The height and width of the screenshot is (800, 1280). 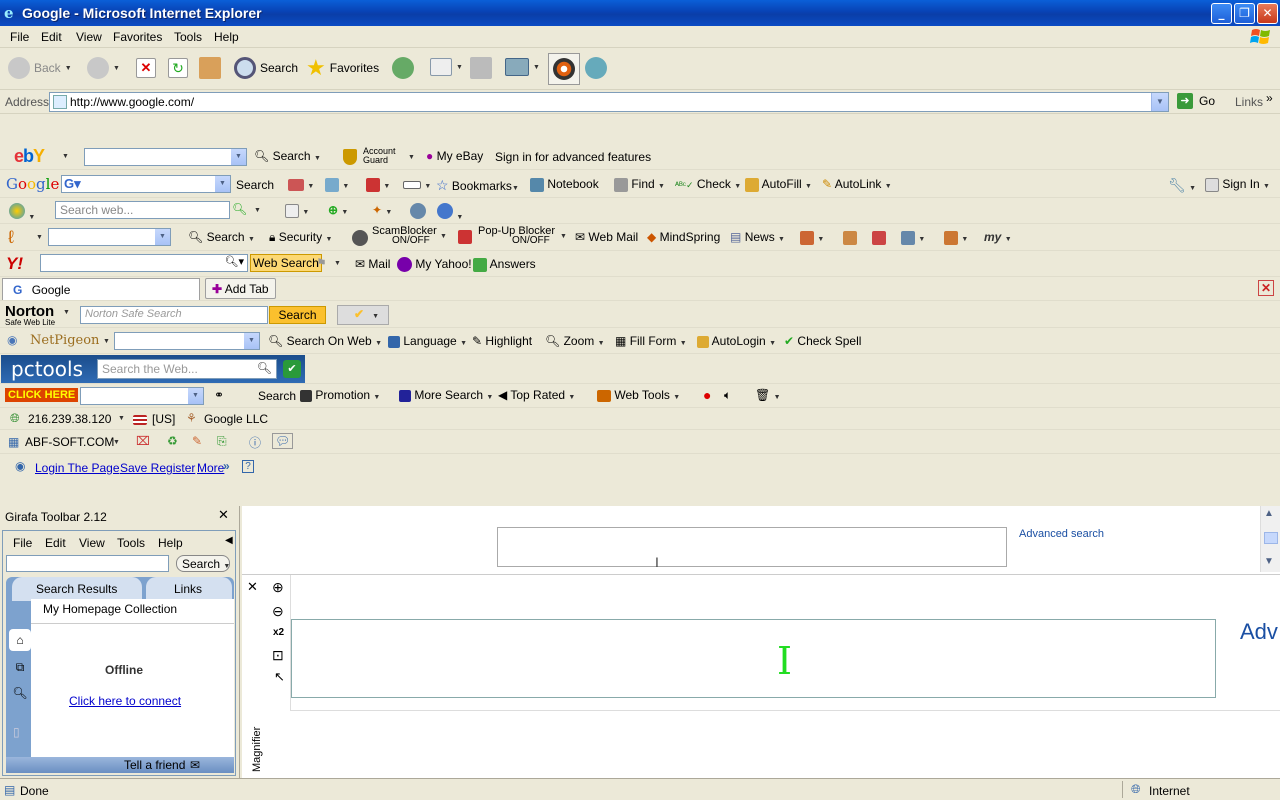 What do you see at coordinates (434, 265) in the screenshot?
I see `my-yahoo-button: My Yahoo!` at bounding box center [434, 265].